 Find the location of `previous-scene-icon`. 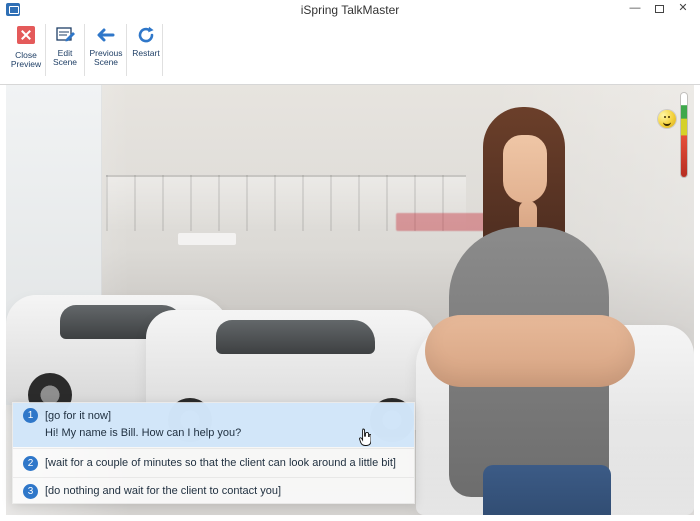

previous-scene-icon is located at coordinates (106, 35).